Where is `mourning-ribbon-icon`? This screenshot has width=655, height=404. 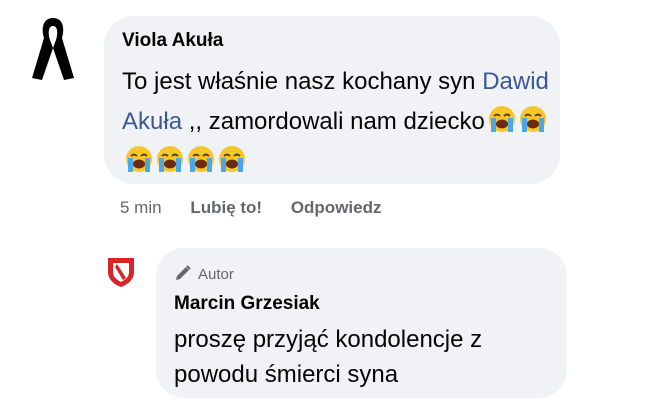 mourning-ribbon-icon is located at coordinates (53, 49).